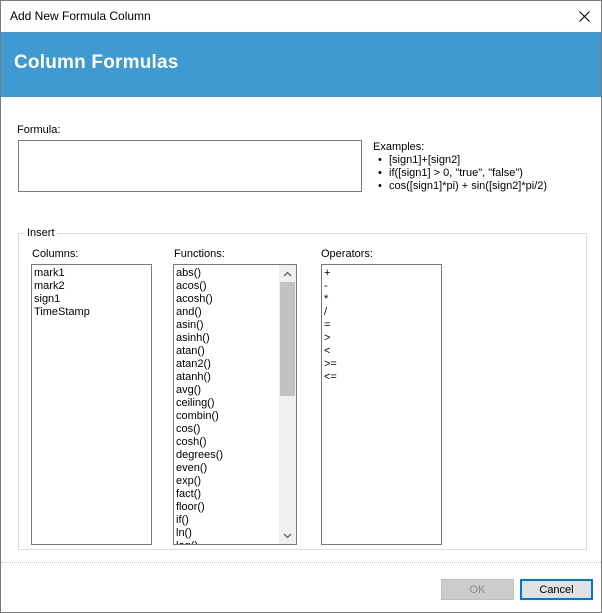 This screenshot has height=613, width=602. What do you see at coordinates (55, 254) in the screenshot?
I see `columns-label: Columns:` at bounding box center [55, 254].